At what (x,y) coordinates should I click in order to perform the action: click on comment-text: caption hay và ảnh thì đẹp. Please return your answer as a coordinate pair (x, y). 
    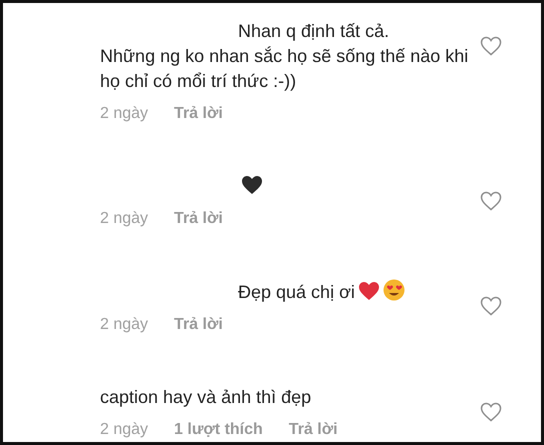
    Looking at the image, I should click on (206, 397).